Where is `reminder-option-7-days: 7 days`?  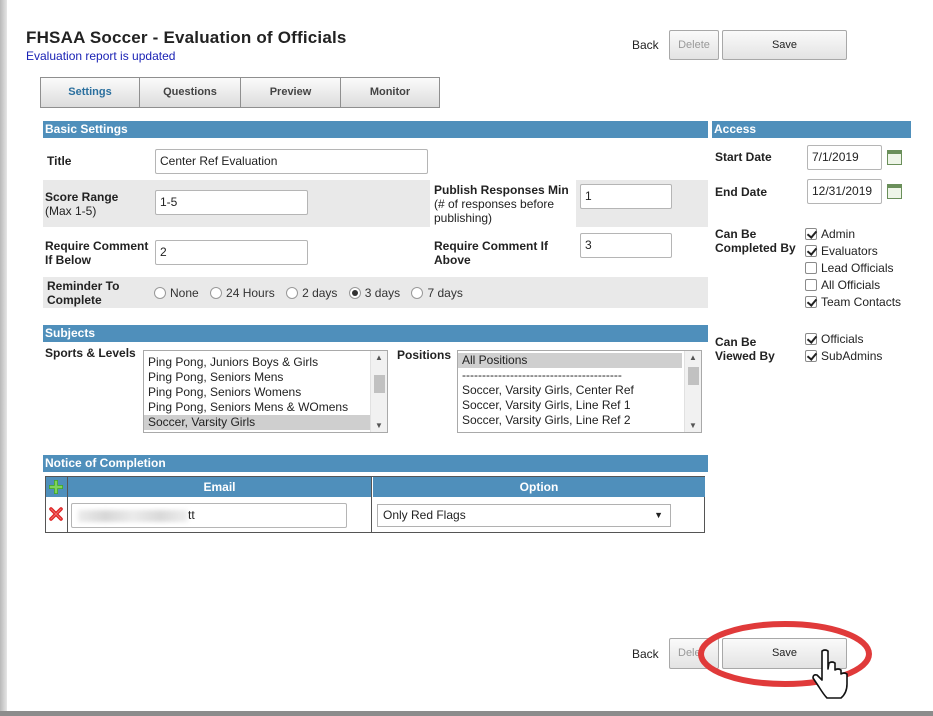
reminder-option-7-days: 7 days is located at coordinates (437, 293).